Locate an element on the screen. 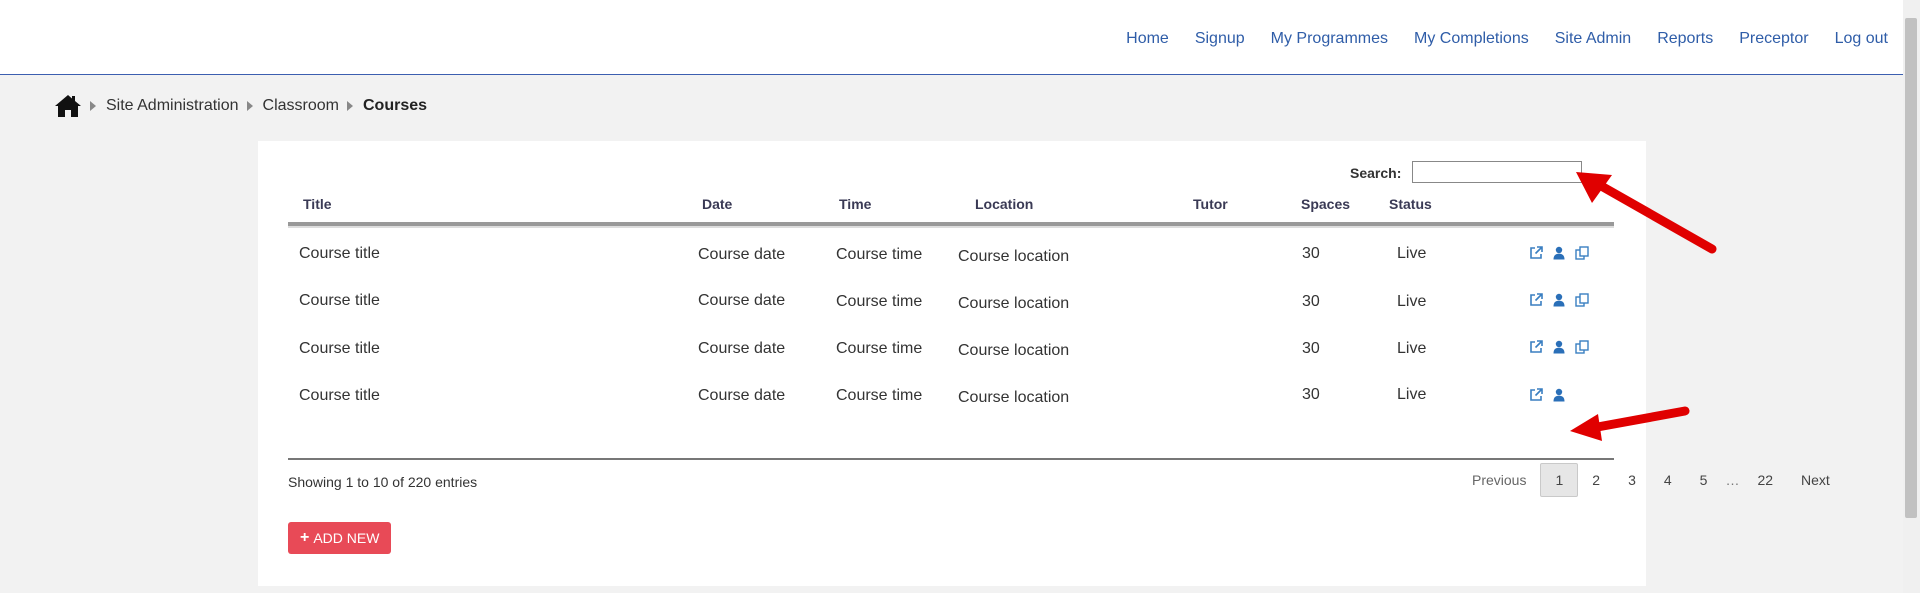 The height and width of the screenshot is (593, 1920). nav-site-admin: Site Admin is located at coordinates (1593, 39).